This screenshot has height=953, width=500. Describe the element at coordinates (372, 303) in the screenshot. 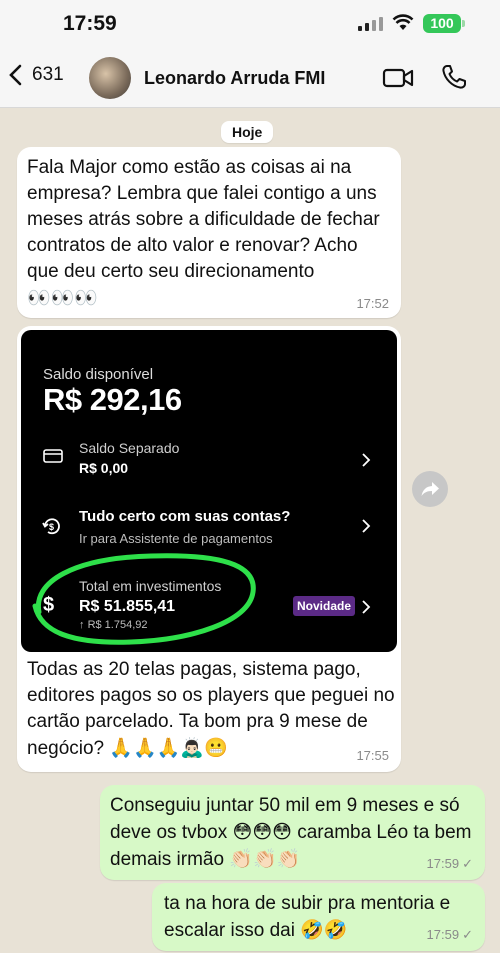

I see `message-time: 17:52` at that location.